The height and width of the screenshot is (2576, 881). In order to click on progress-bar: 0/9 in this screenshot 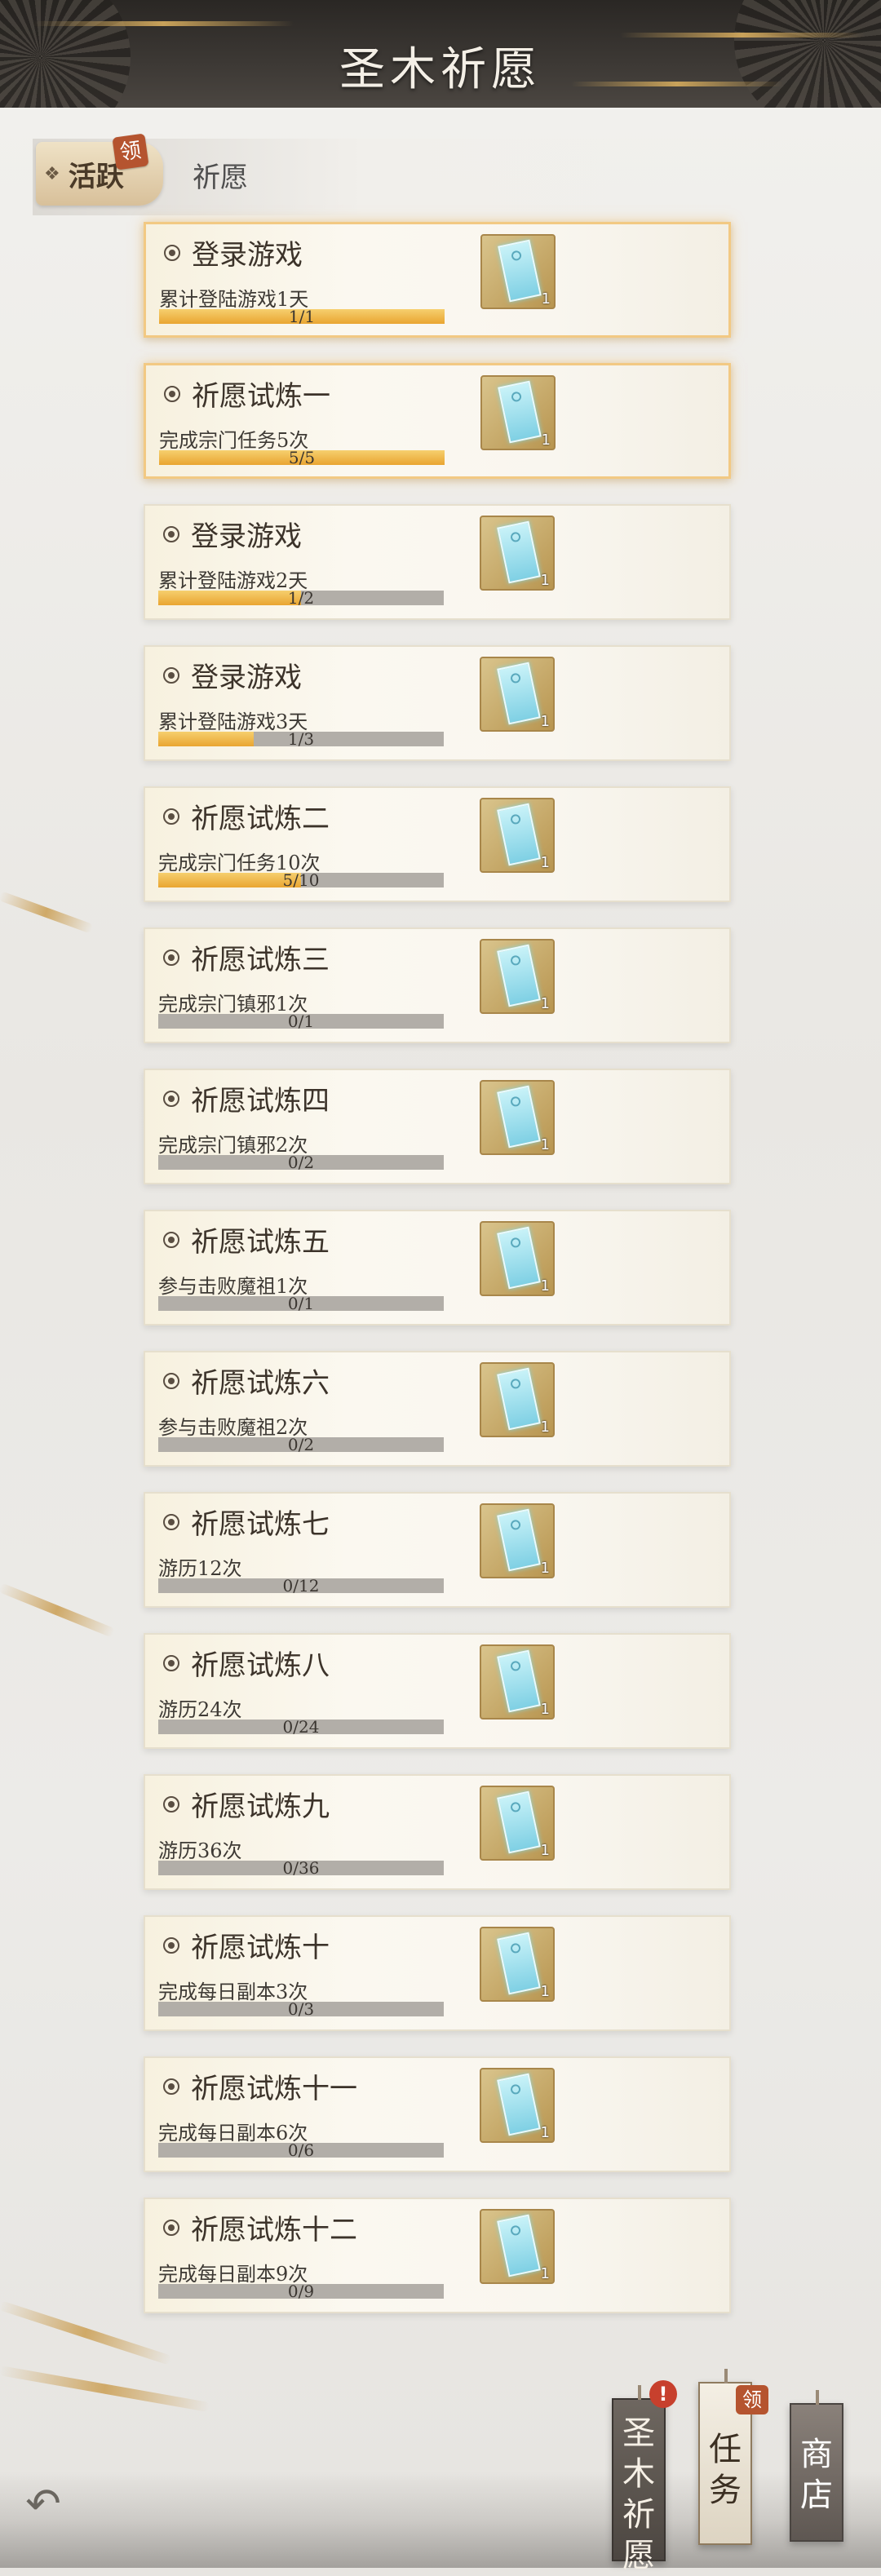, I will do `click(301, 2291)`.